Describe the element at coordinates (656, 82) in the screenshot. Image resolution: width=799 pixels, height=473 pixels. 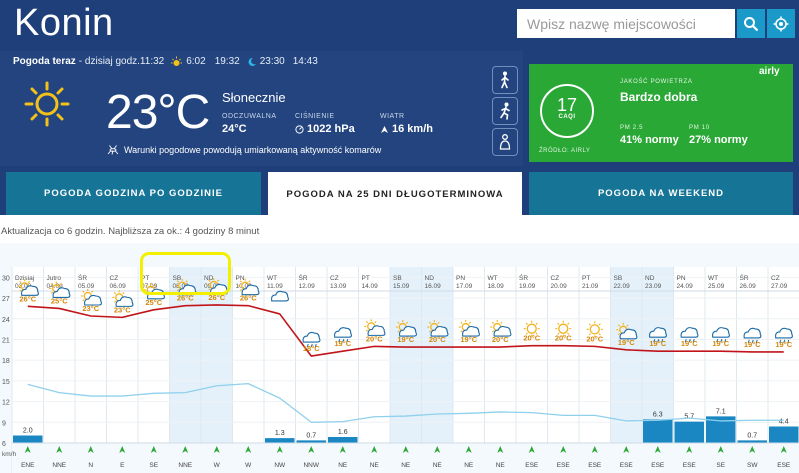
I see `air-quality-label: JAKOŚĆ POWIETRZA` at that location.